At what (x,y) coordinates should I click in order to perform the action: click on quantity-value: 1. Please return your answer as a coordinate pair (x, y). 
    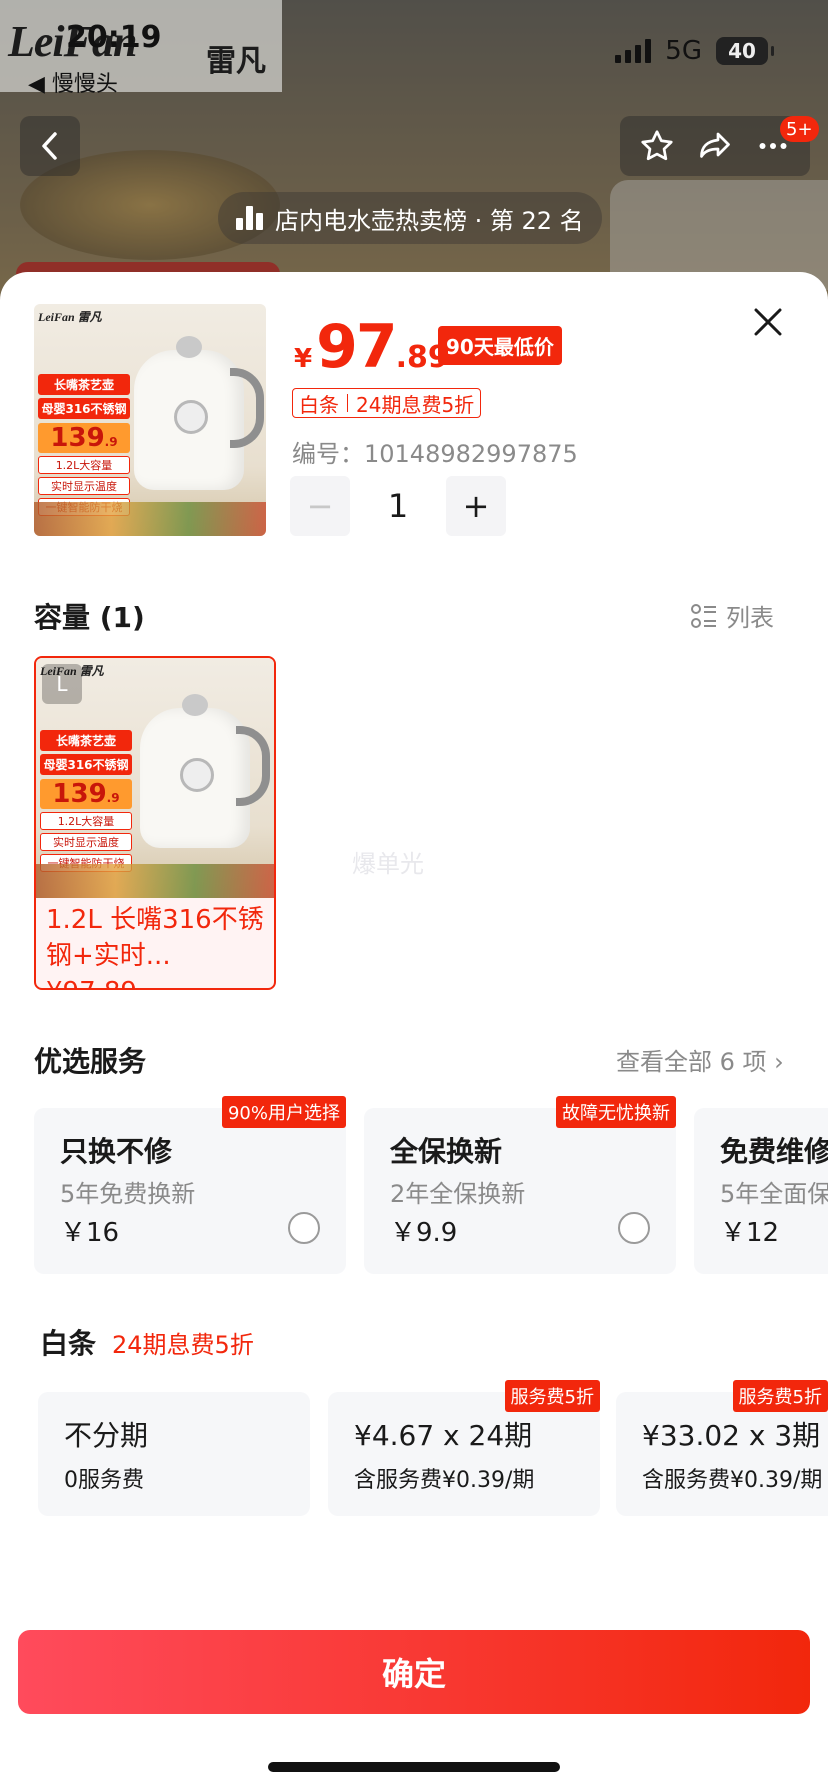
    Looking at the image, I should click on (398, 506).